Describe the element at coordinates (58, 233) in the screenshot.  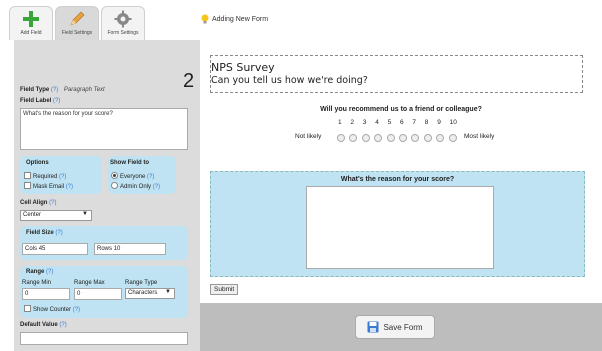
I see `field-size-help-icon: (?)` at that location.